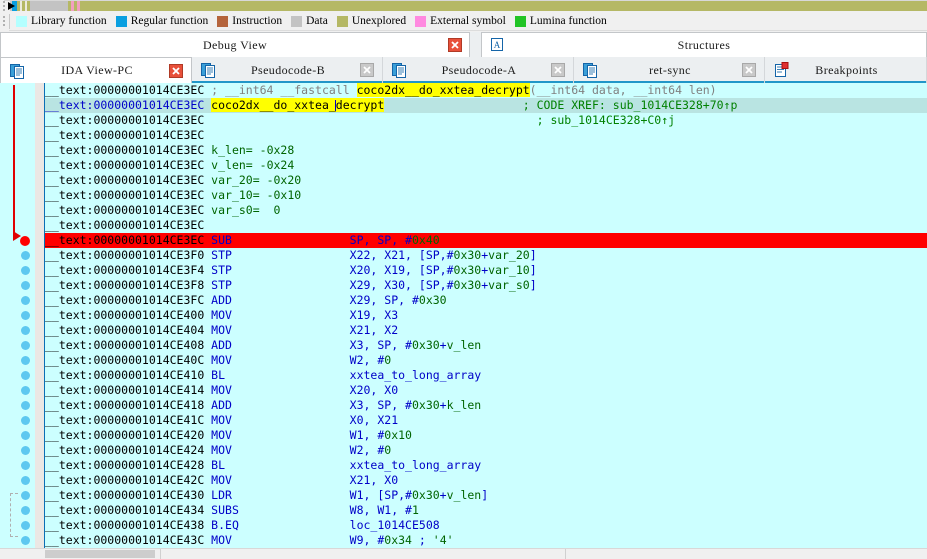 This screenshot has width=927, height=559. Describe the element at coordinates (503, 6) in the screenshot. I see `navigator-segment` at that location.